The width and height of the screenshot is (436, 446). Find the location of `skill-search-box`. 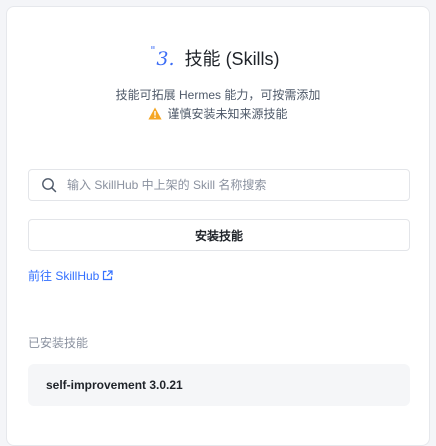

skill-search-box is located at coordinates (219, 185).